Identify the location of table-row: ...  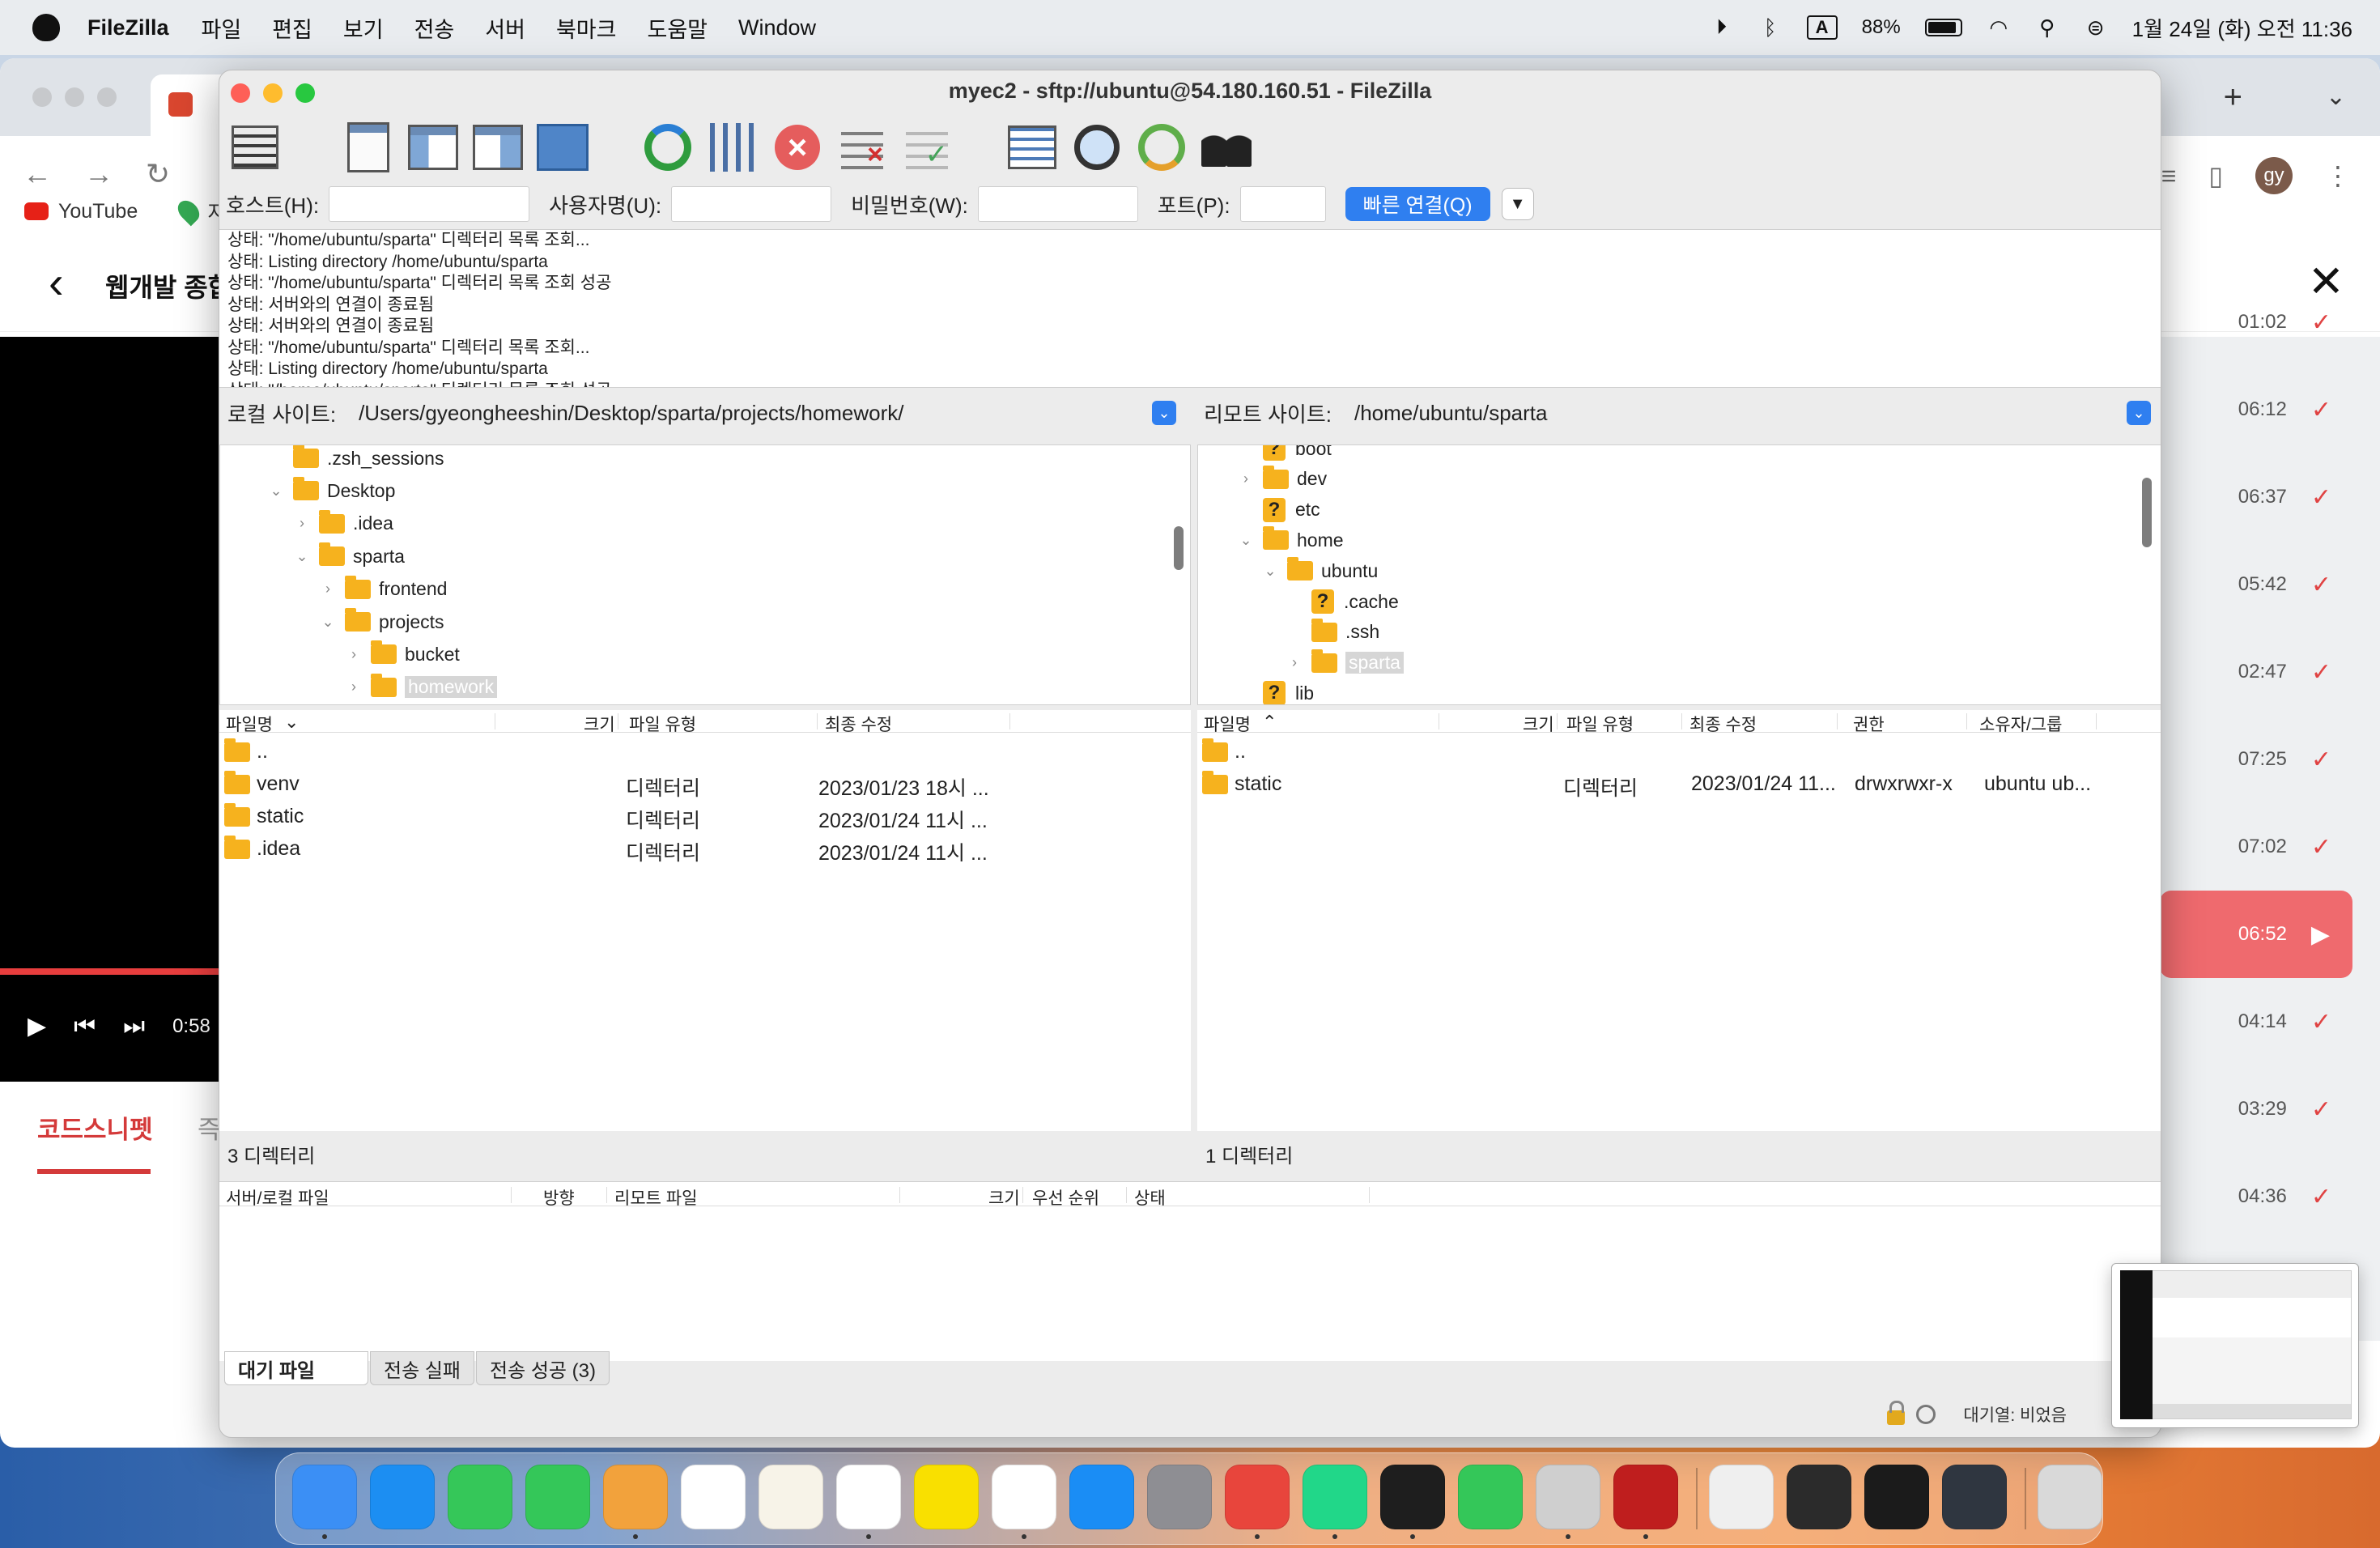
(1679, 750).